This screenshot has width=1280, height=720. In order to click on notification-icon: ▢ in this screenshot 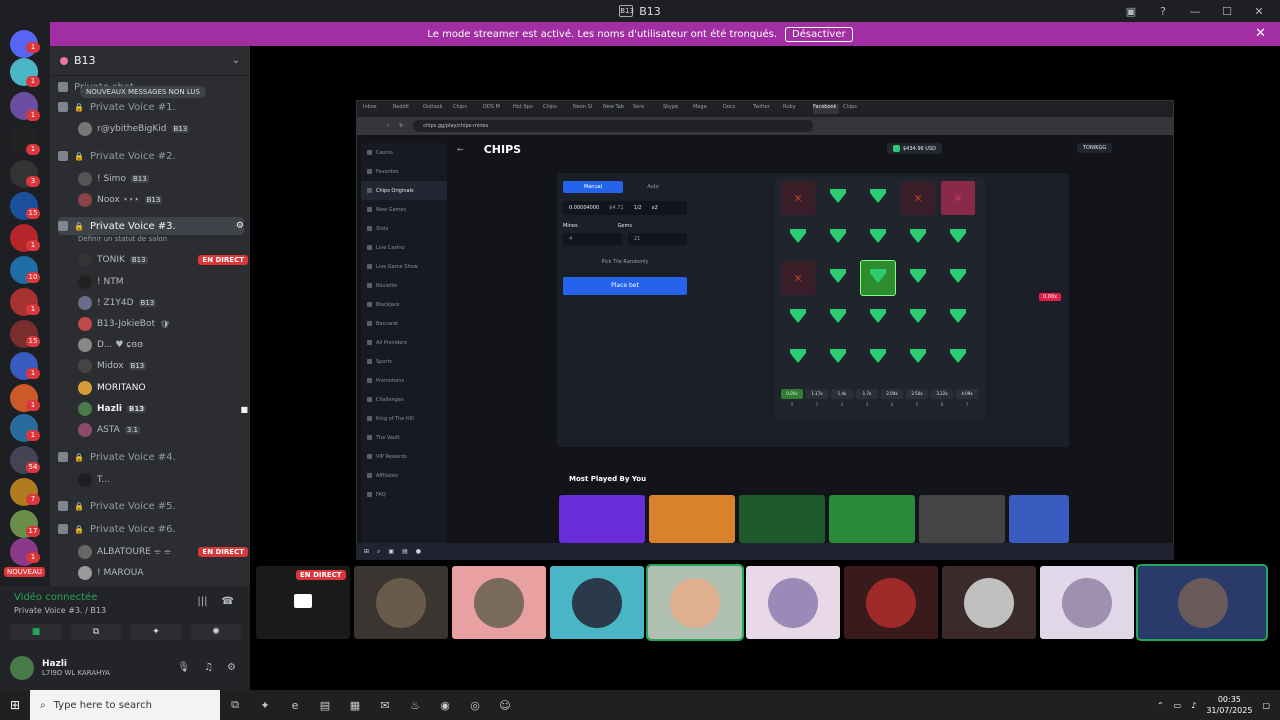, I will do `click(1266, 705)`.